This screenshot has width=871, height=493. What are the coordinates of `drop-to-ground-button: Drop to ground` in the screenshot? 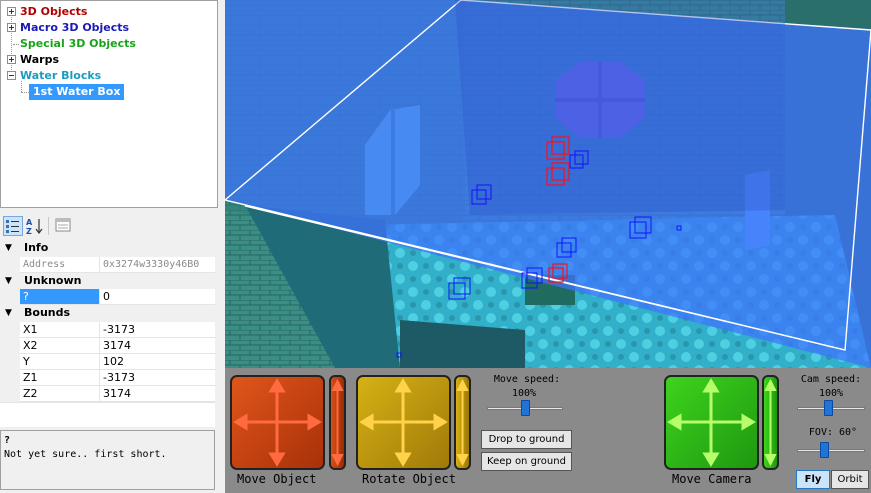 It's located at (526, 439).